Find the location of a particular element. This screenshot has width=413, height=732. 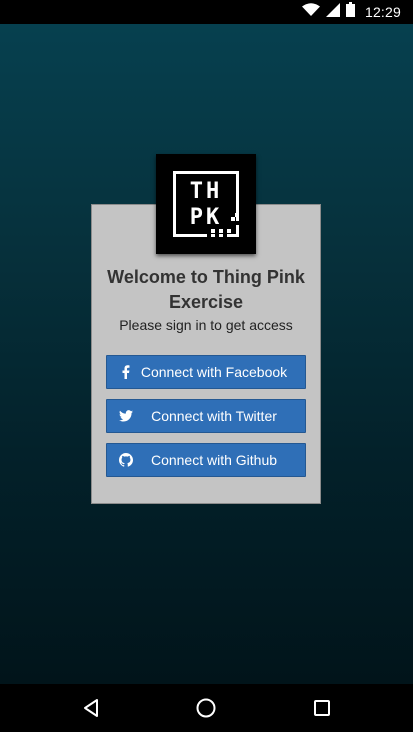

twitter-connect-label: Connect with Twitter is located at coordinates (214, 416).